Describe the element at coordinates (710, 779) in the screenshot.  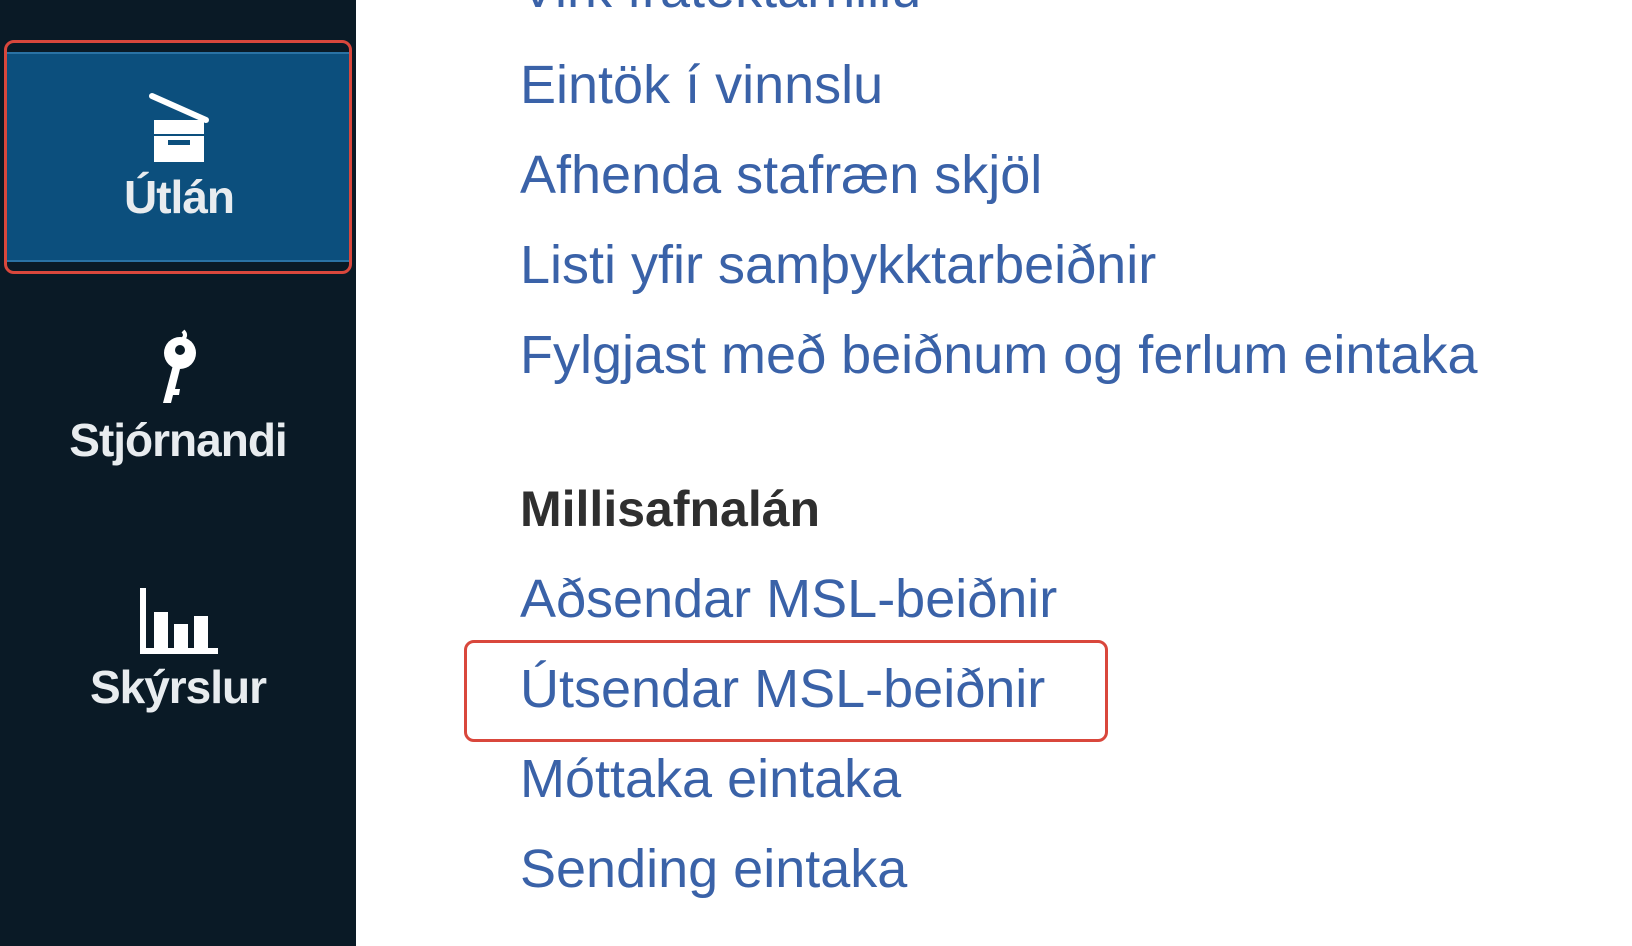
I see `link-mottaka-eintaka: Móttaka eintaka` at that location.